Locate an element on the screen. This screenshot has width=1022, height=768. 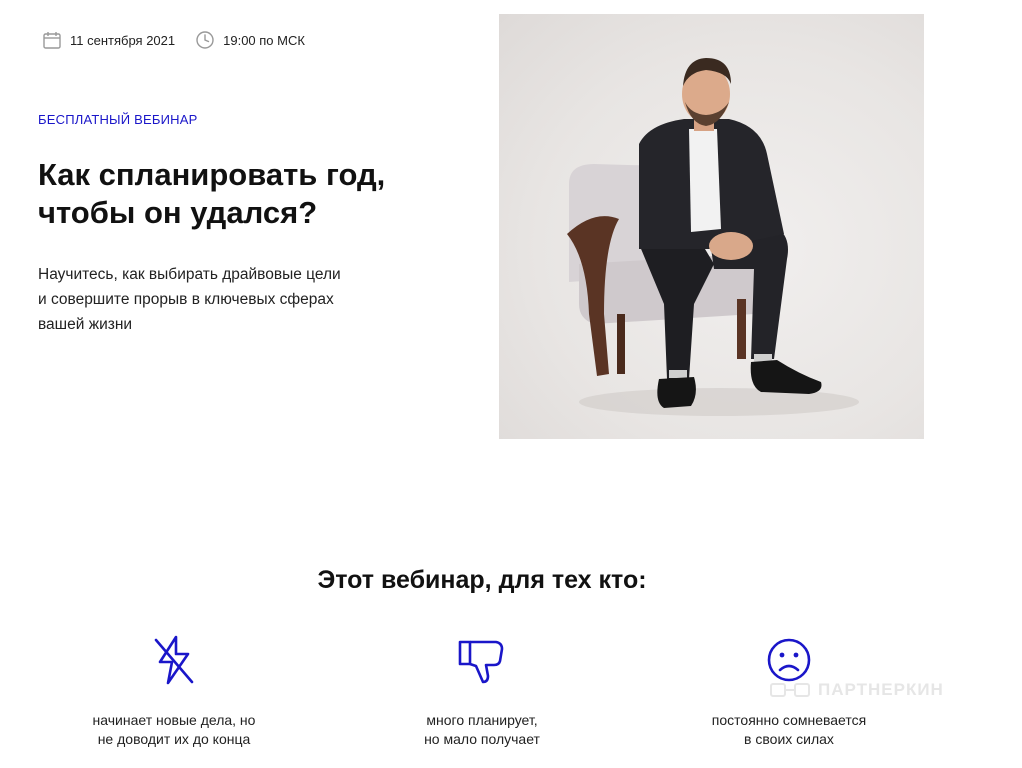
title-line: Как спланировать год, is located at coordinates (212, 174).